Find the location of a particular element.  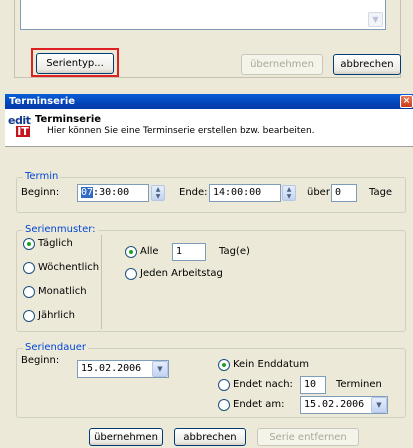

tage-input: 0 is located at coordinates (344, 193).